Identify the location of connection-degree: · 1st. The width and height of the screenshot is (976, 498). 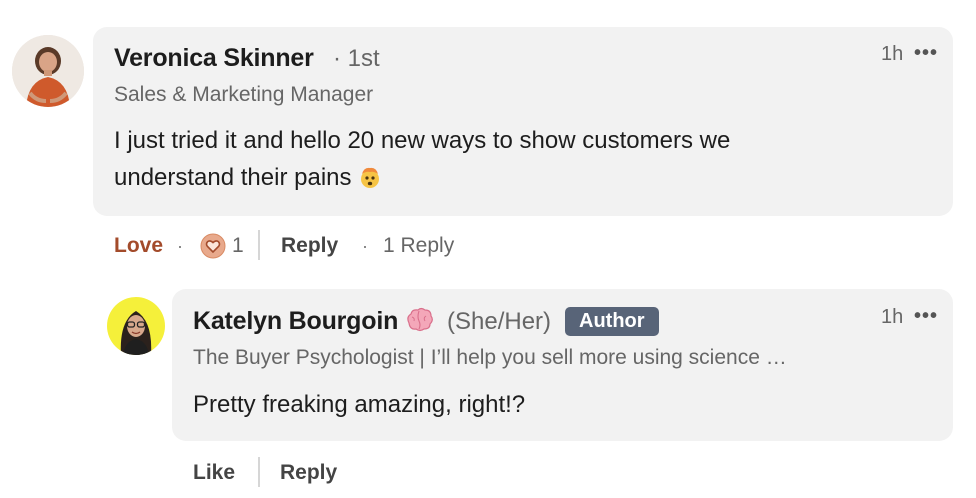
(356, 59).